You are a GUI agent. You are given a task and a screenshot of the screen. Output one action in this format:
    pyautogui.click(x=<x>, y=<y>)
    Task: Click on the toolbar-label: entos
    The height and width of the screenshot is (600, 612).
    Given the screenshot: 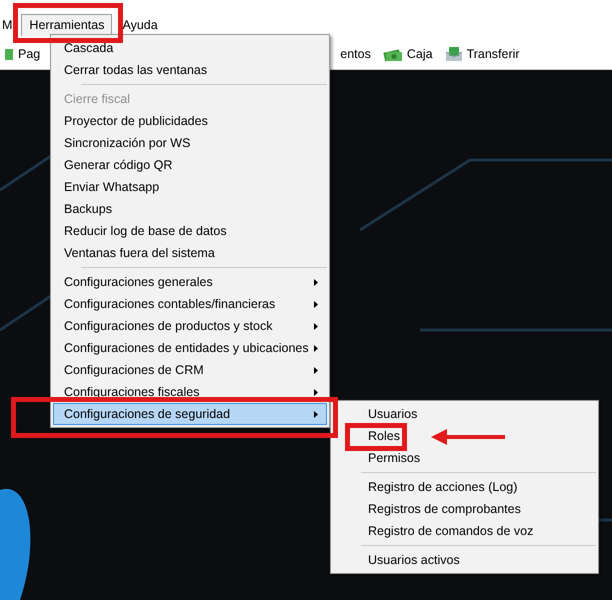 What is the action you would take?
    pyautogui.click(x=355, y=53)
    